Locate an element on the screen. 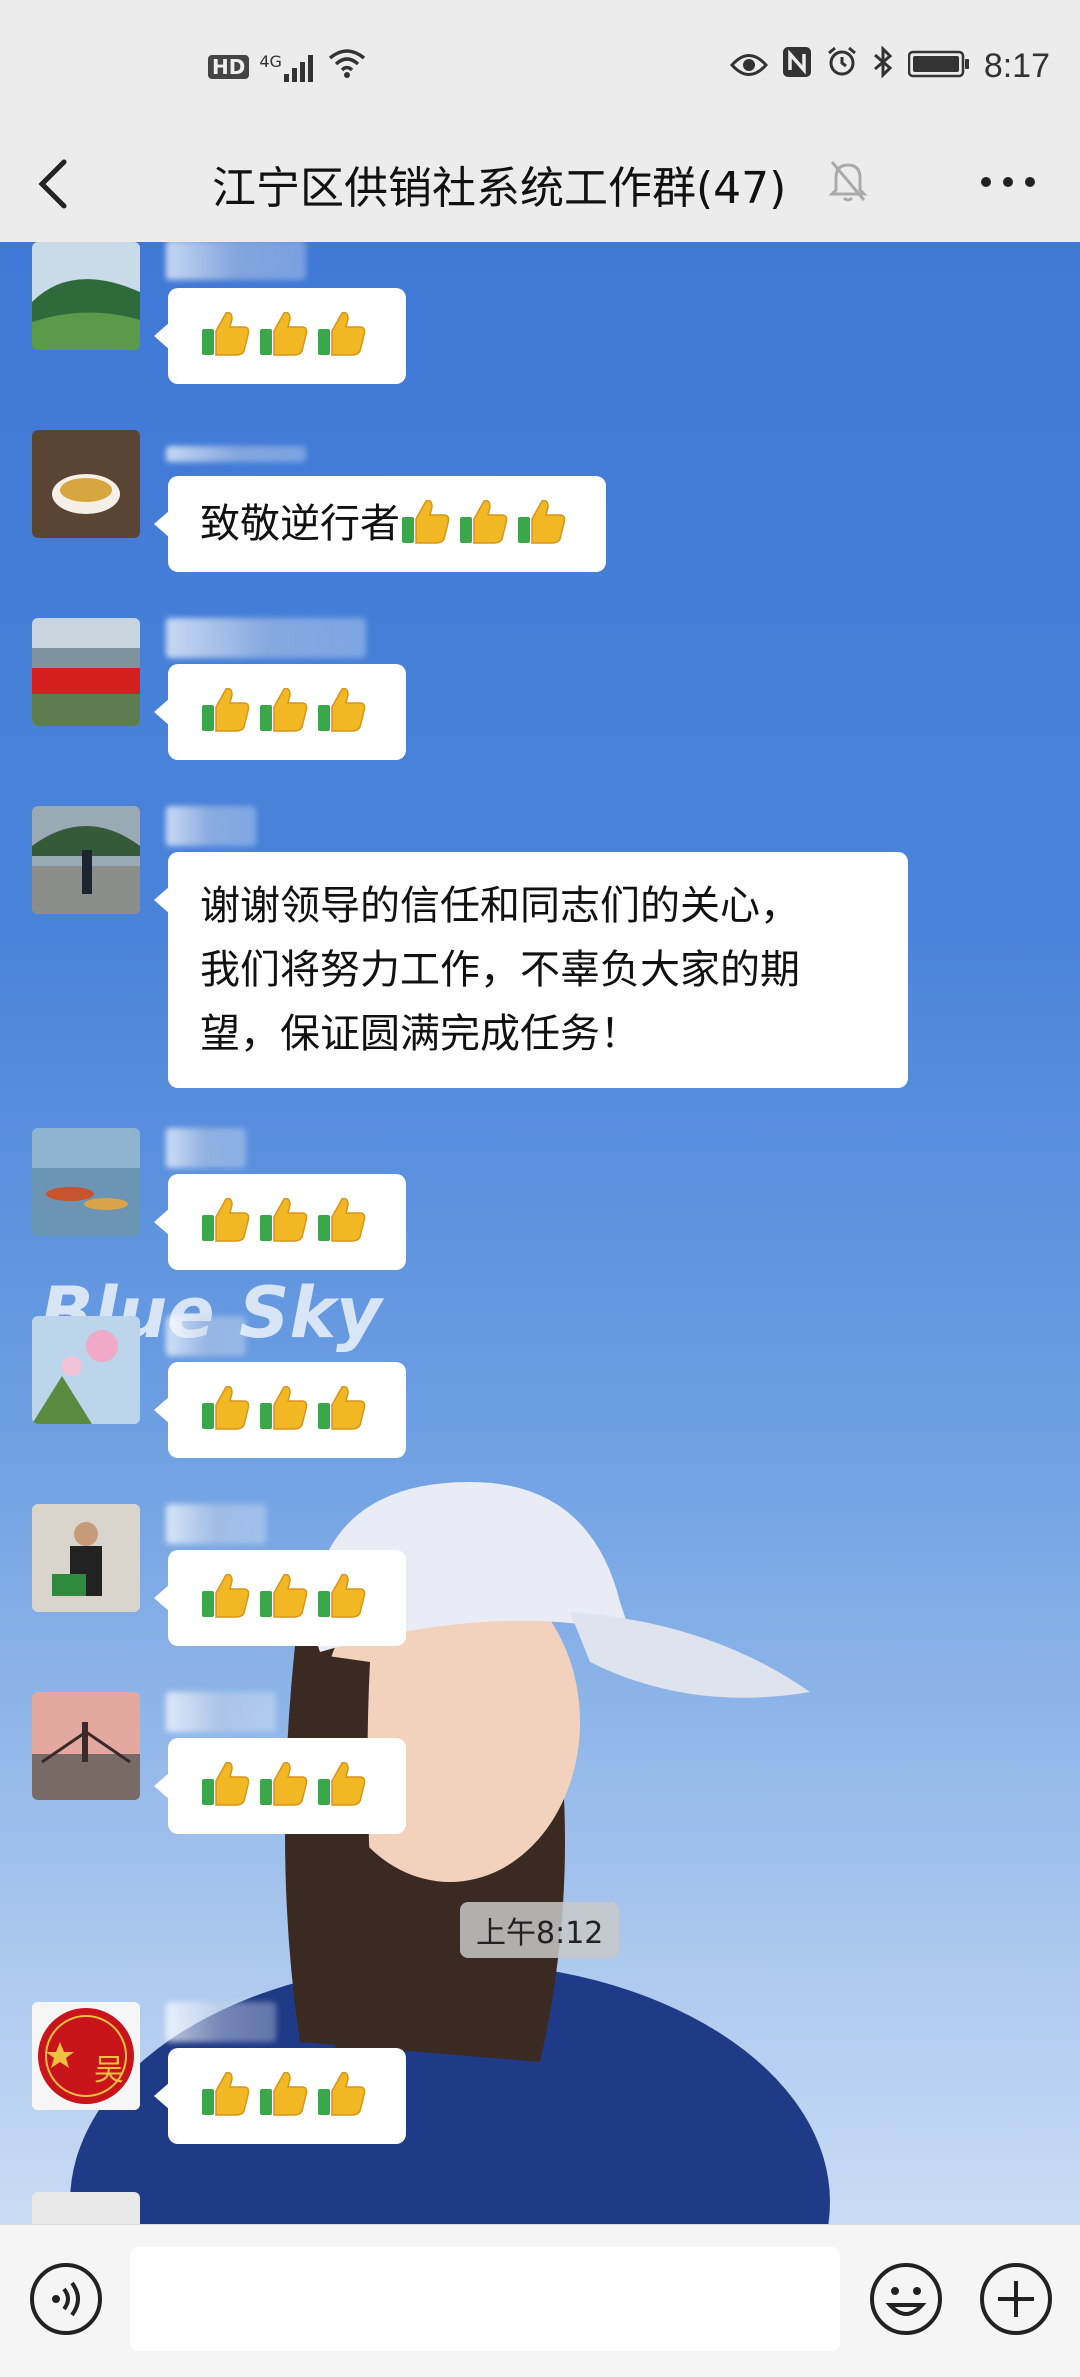 This screenshot has width=1080, height=2377. nfc-icon is located at coordinates (797, 66).